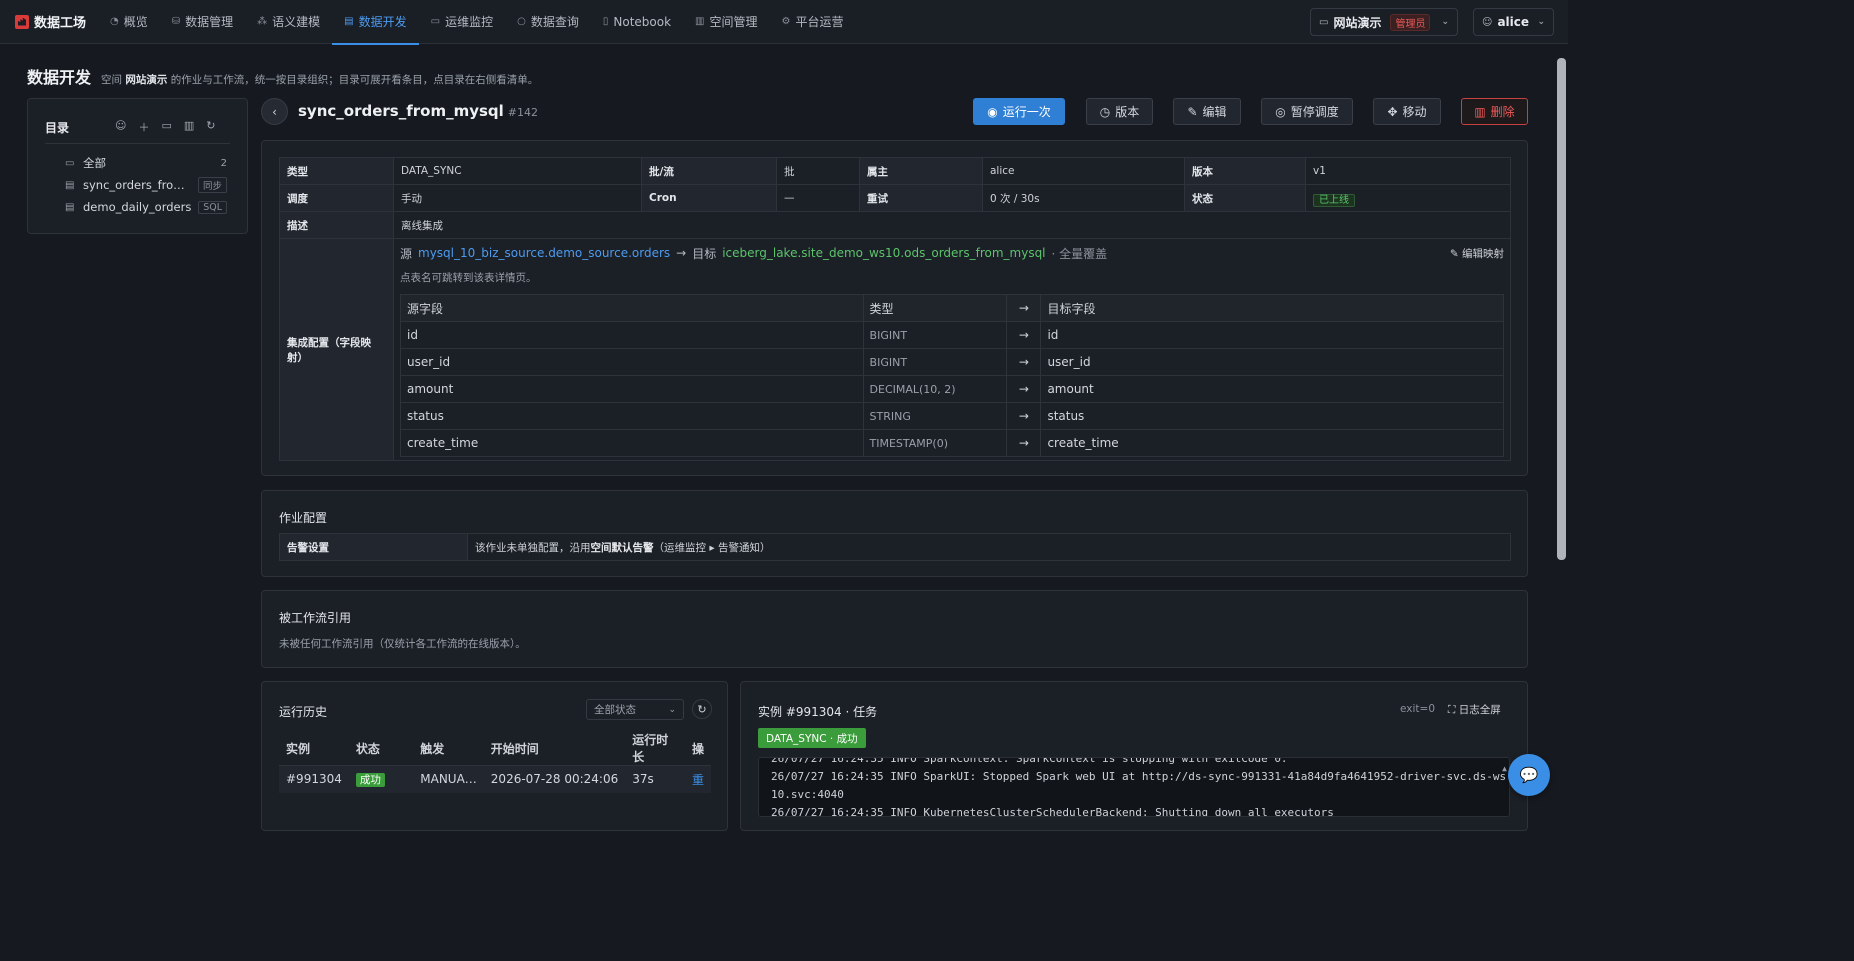  Describe the element at coordinates (202, 22) in the screenshot. I see `nav-item-data-management: ⛁ 数据管理` at that location.